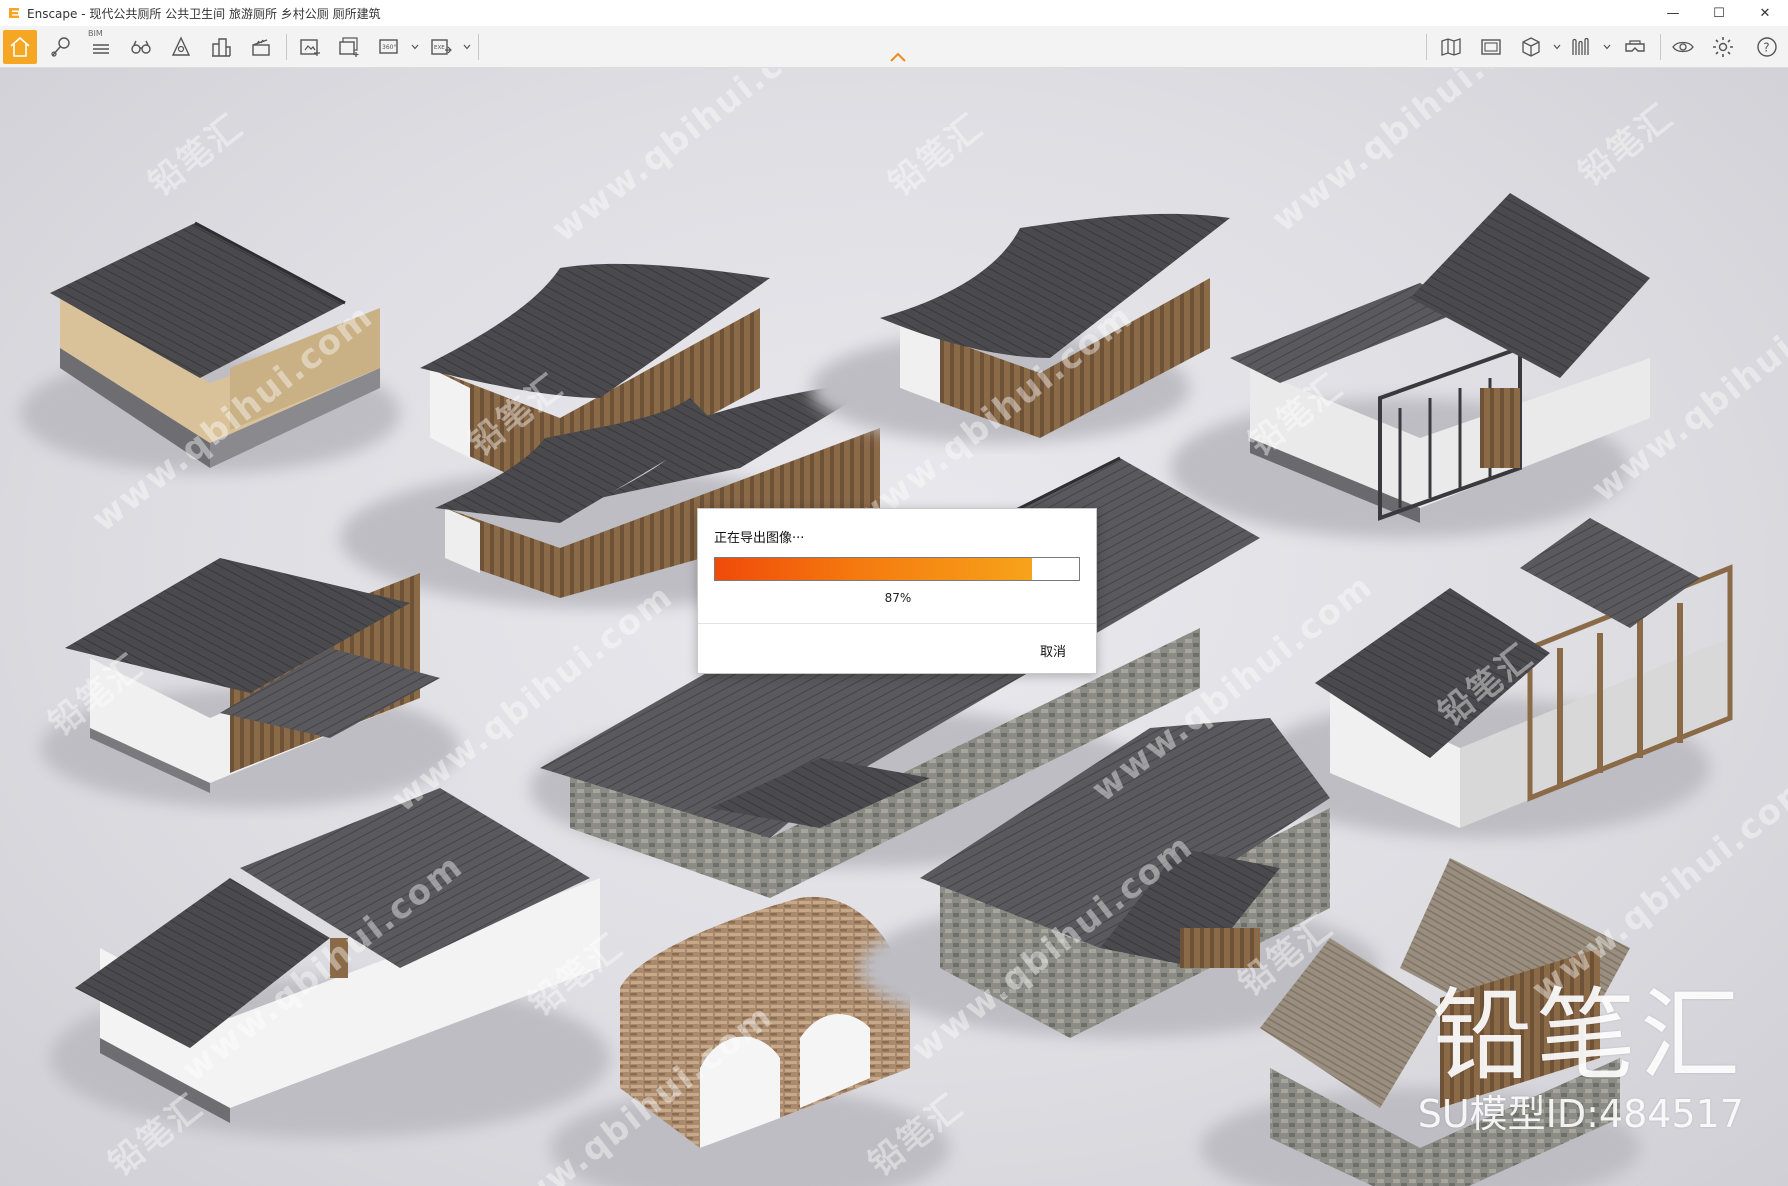 The width and height of the screenshot is (1788, 1186). I want to click on panorama-360-icon: 360°, so click(388, 46).